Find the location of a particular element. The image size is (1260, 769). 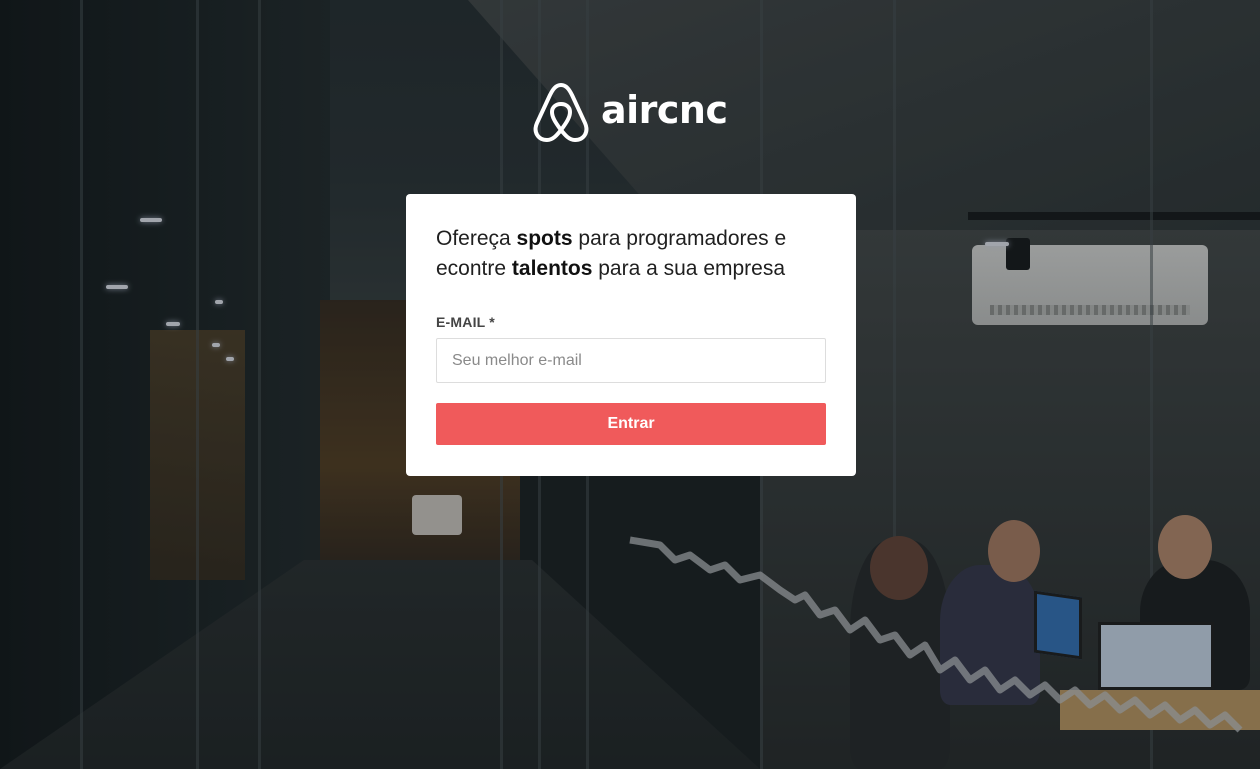

airbnb-belo-icon is located at coordinates (561, 112).